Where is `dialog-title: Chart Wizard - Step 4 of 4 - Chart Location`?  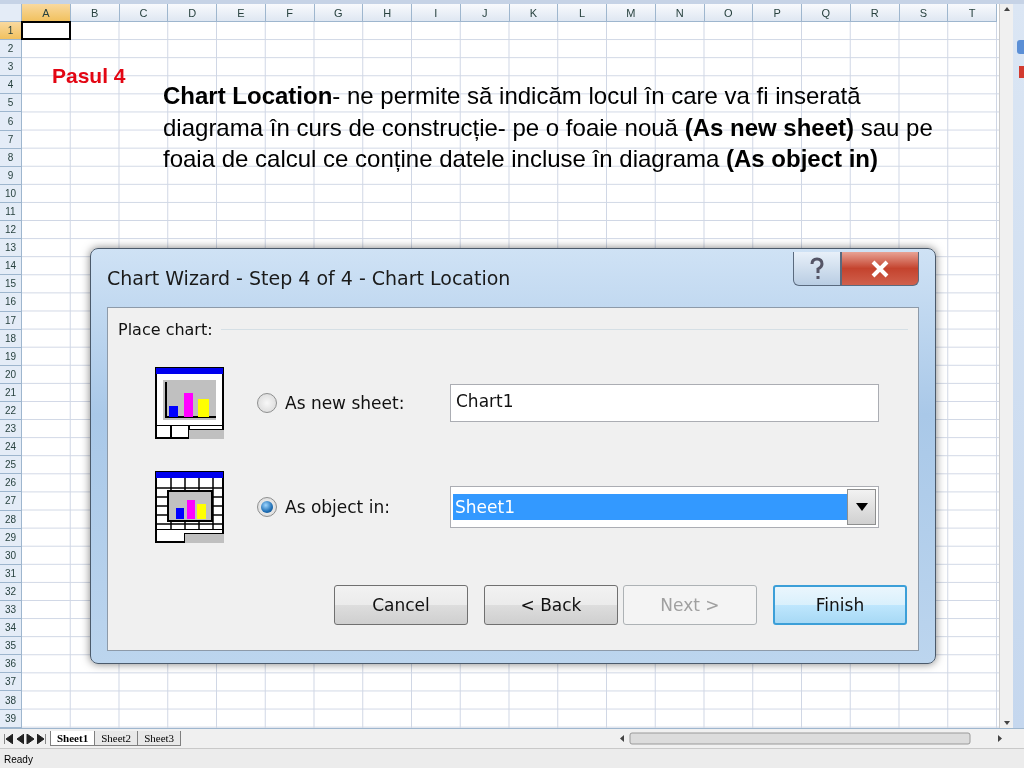 dialog-title: Chart Wizard - Step 4 of 4 - Chart Location is located at coordinates (309, 278).